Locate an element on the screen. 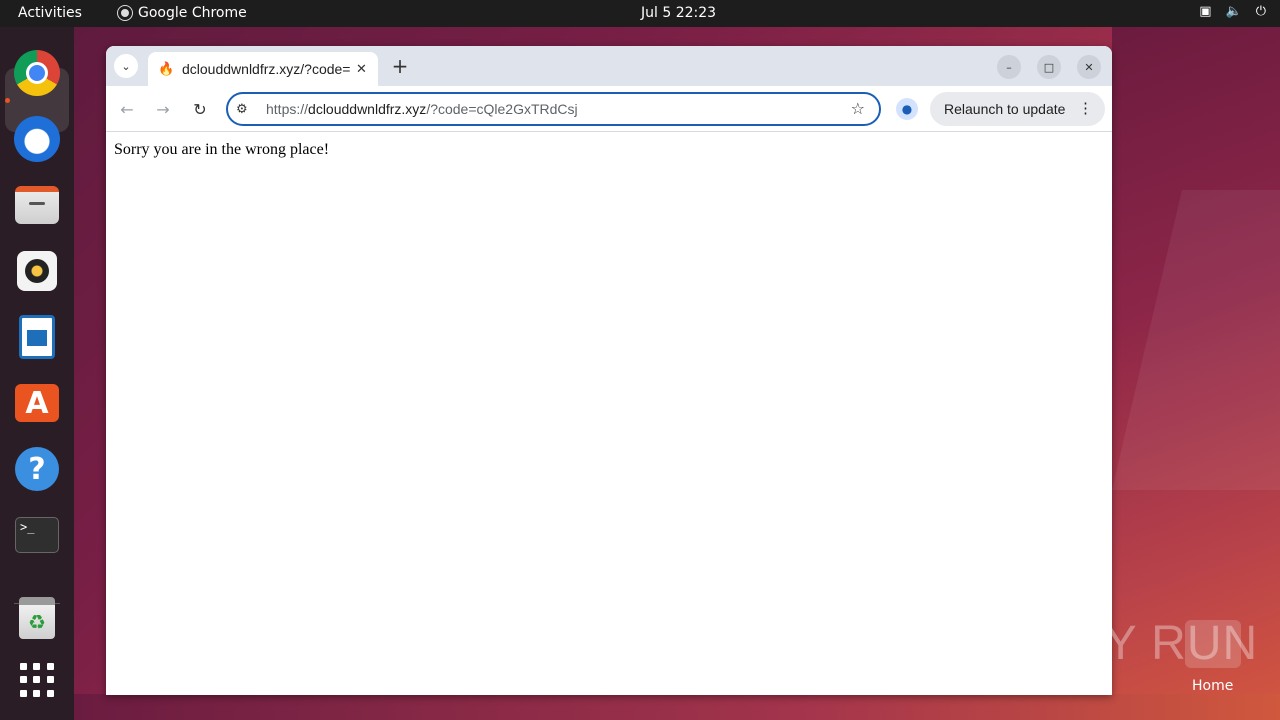  plus-icon: + is located at coordinates (400, 66).